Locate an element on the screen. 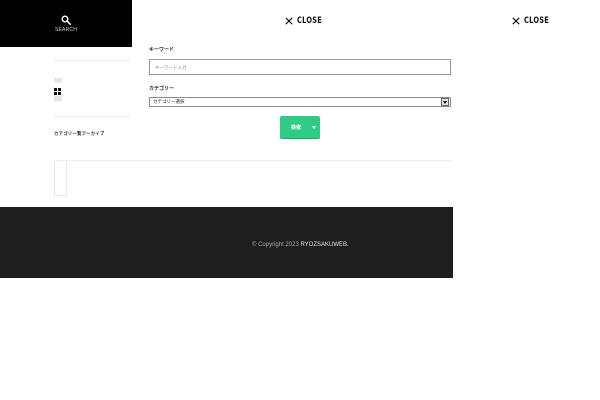 This screenshot has height=400, width=600. search-icon is located at coordinates (66, 20).